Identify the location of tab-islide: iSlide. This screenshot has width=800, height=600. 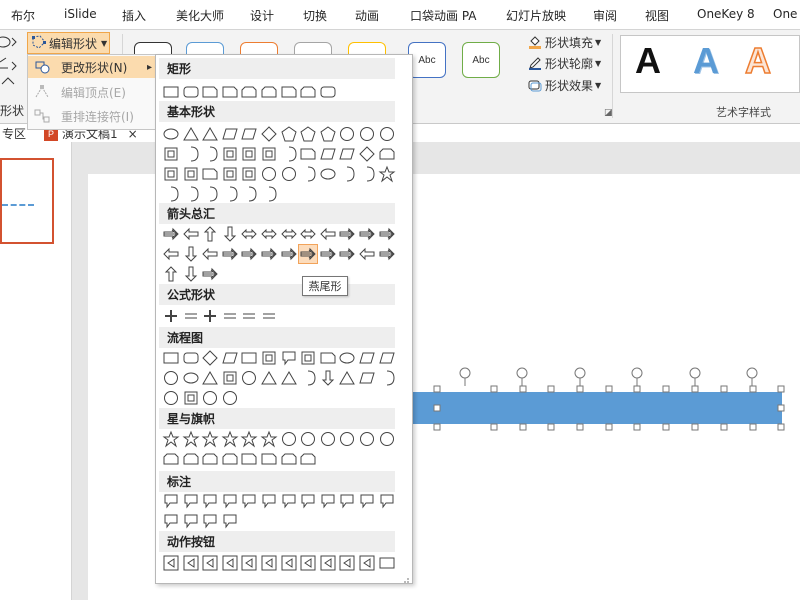
(80, 14).